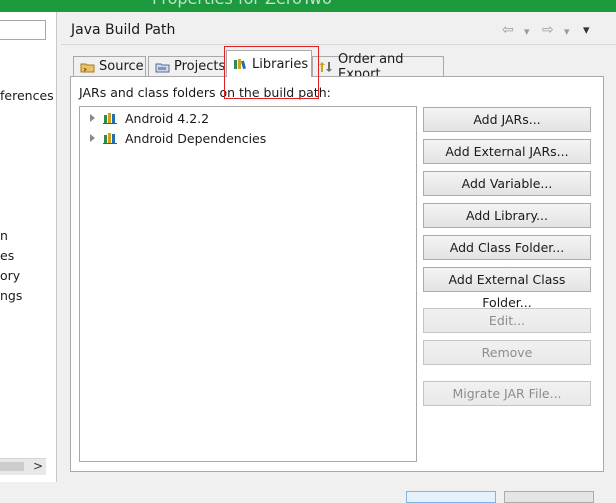 The image size is (616, 503). What do you see at coordinates (586, 30) in the screenshot?
I see `view-menu-icon: ▾` at bounding box center [586, 30].